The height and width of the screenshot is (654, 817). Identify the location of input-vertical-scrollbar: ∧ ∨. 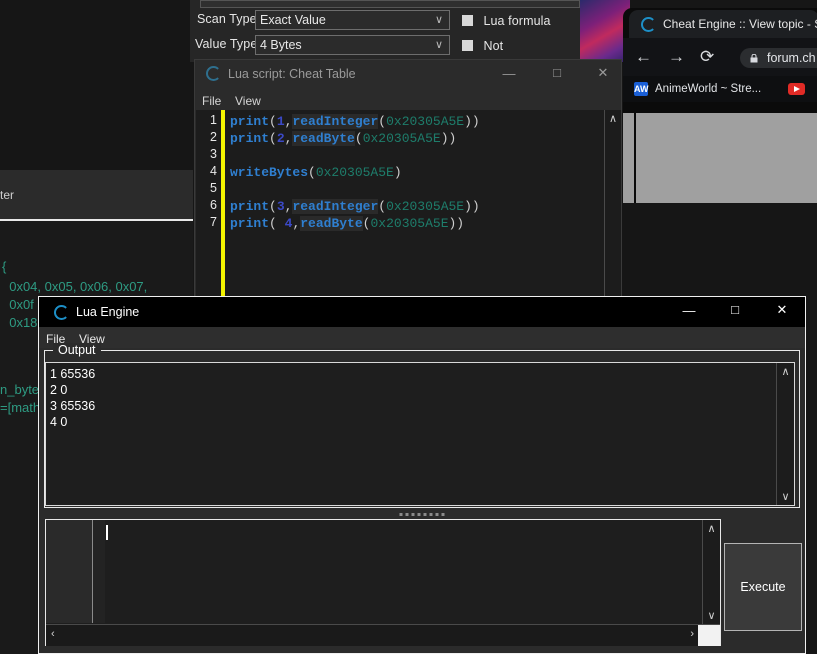
(711, 572).